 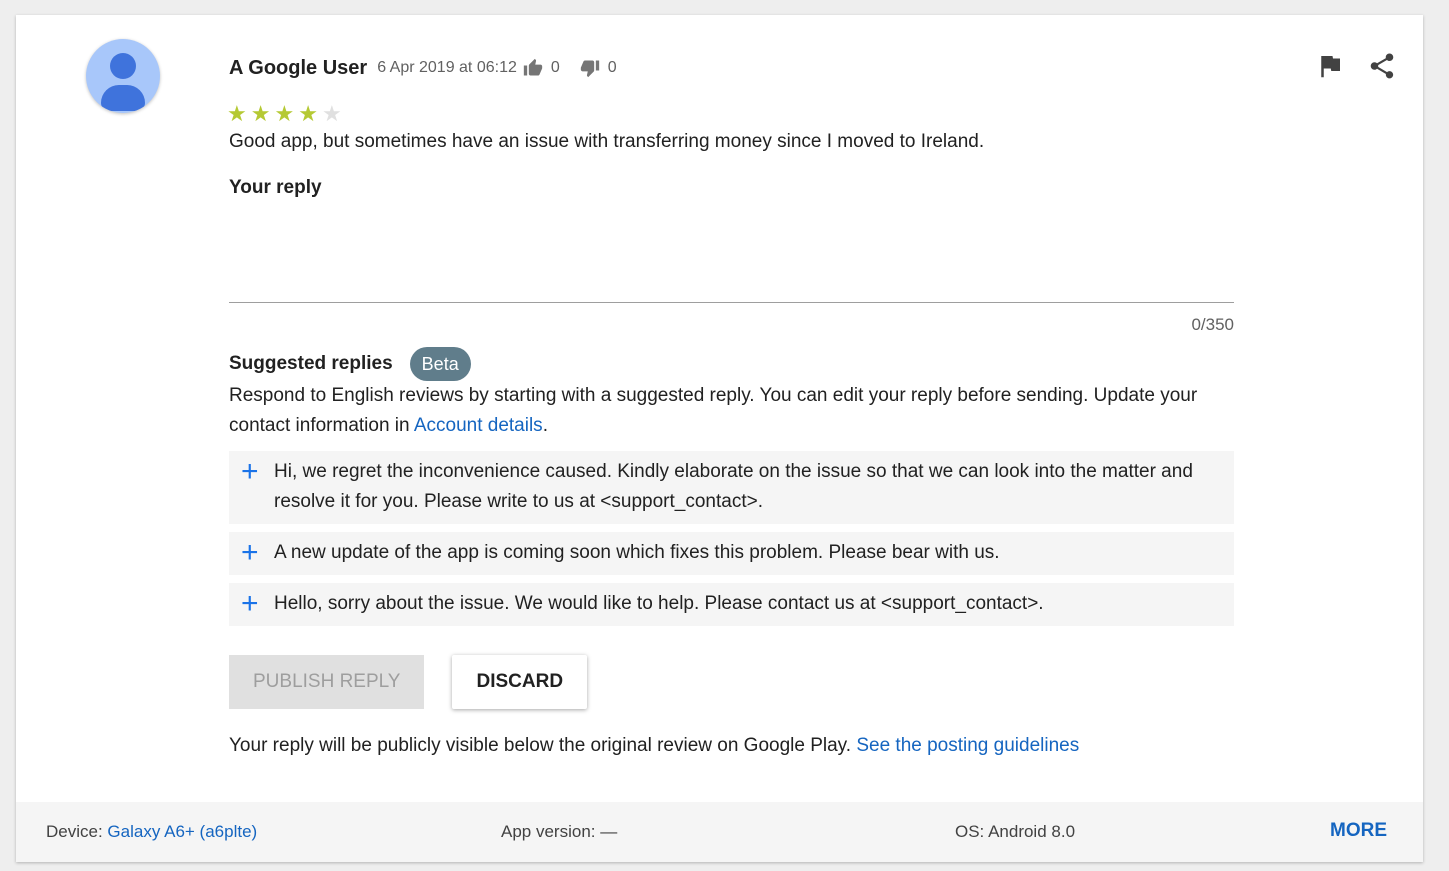 What do you see at coordinates (334, 113) in the screenshot?
I see `star-empty-icon: ★` at bounding box center [334, 113].